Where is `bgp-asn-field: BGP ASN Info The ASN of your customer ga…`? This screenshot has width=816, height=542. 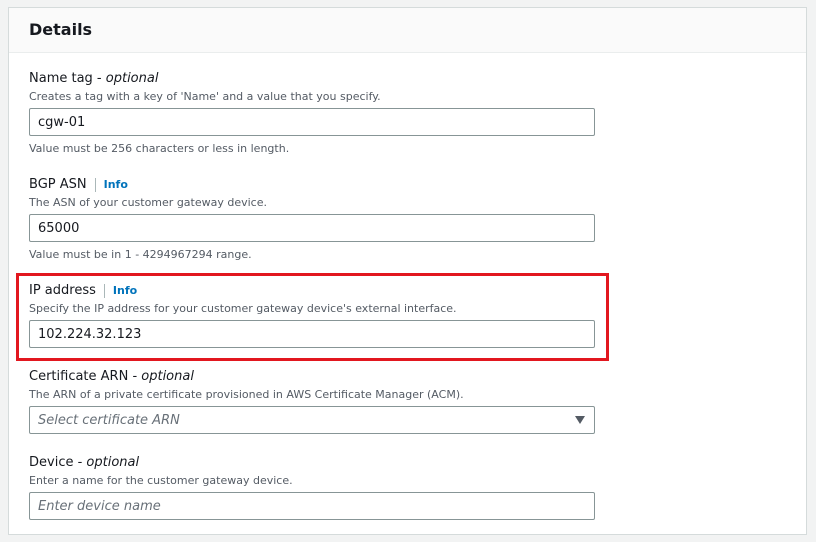
bgp-asn-field: BGP ASN Info The ASN of your customer ga… is located at coordinates (312, 219).